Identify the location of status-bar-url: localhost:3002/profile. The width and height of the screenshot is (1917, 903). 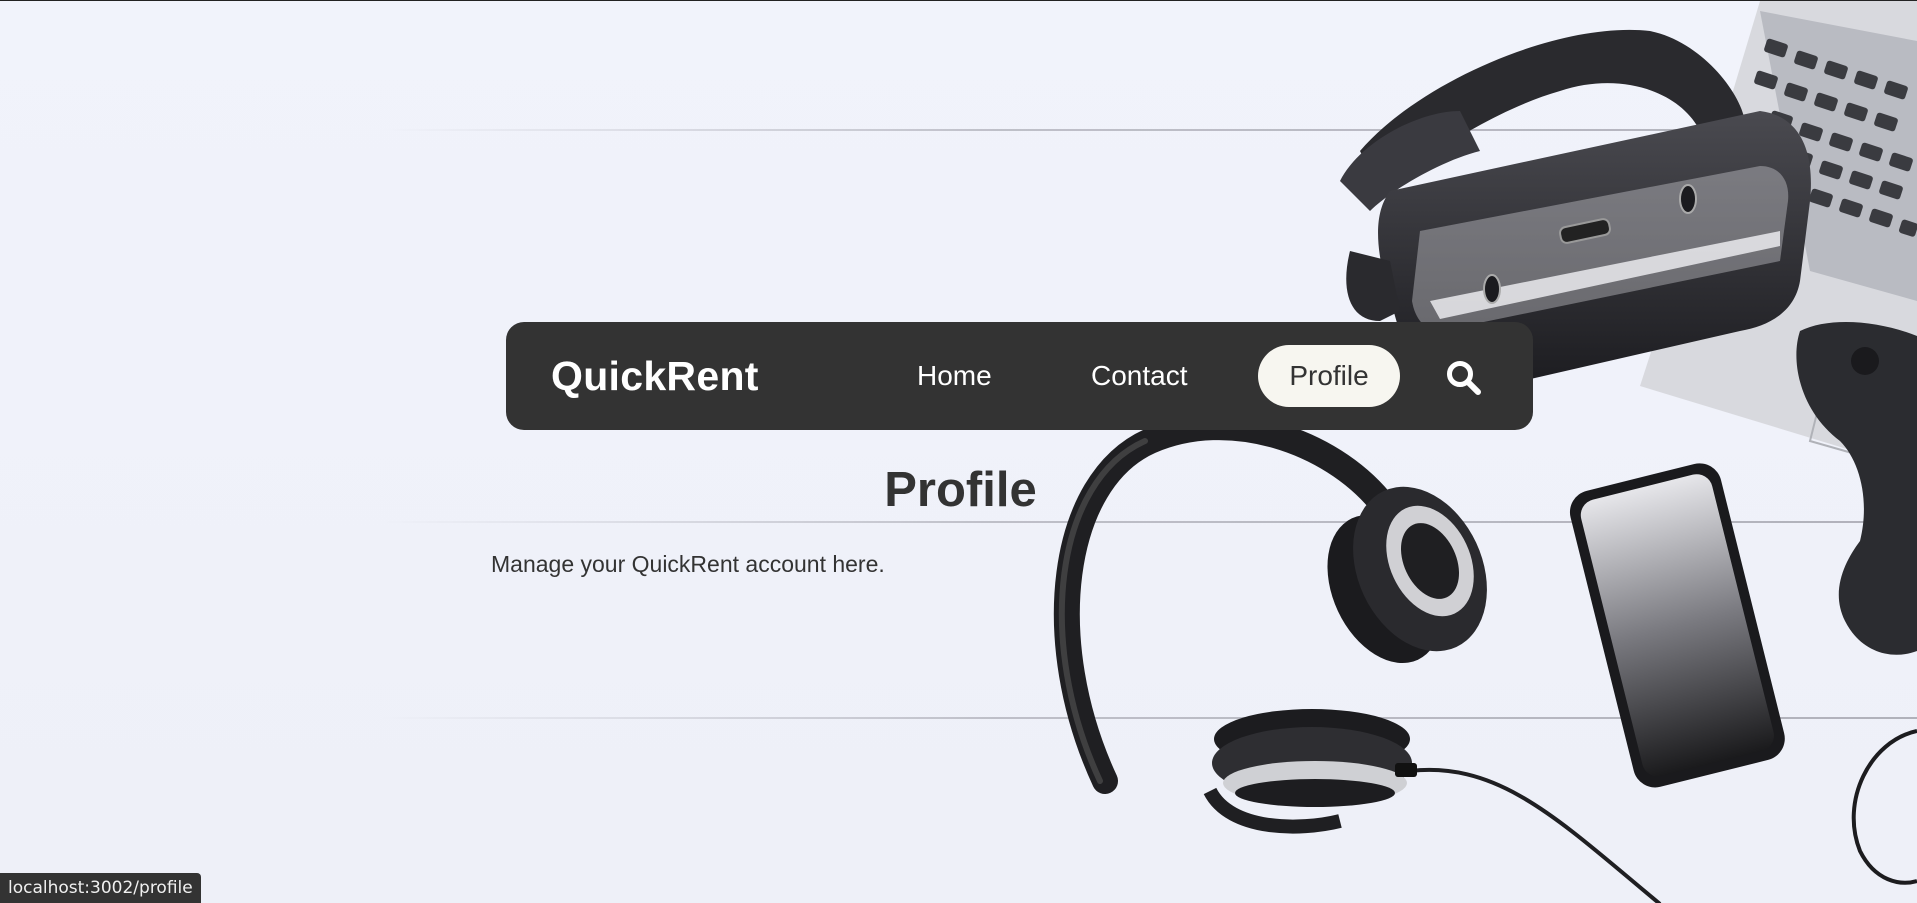
(100, 888).